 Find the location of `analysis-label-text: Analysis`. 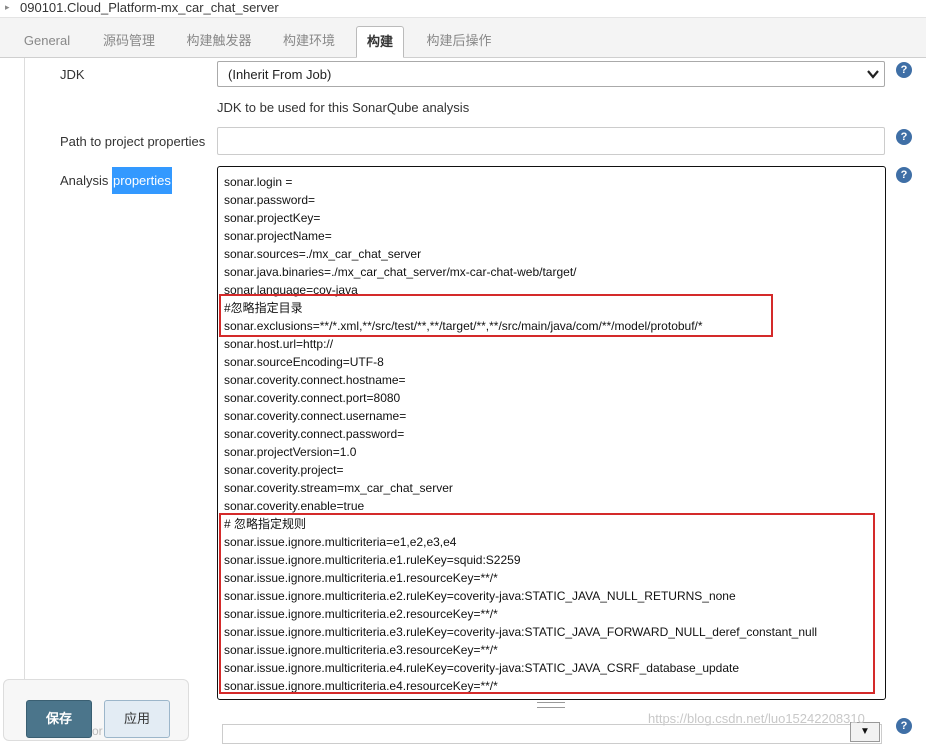

analysis-label-text: Analysis is located at coordinates (86, 180).